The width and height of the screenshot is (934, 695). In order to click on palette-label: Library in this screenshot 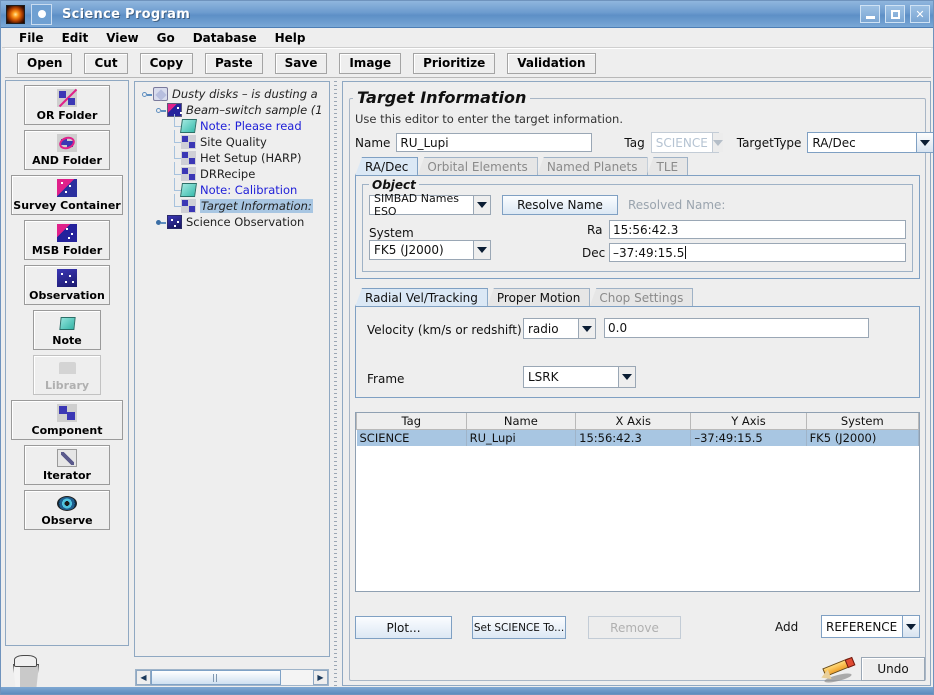, I will do `click(67, 385)`.